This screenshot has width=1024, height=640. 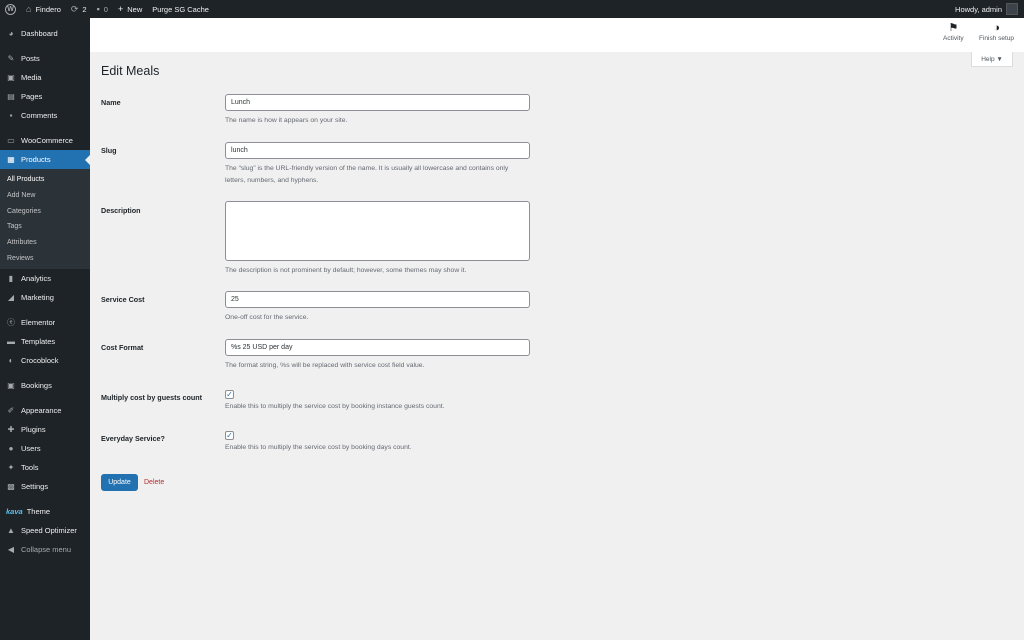 I want to click on service-cost-label: Service Cost, so click(x=123, y=299).